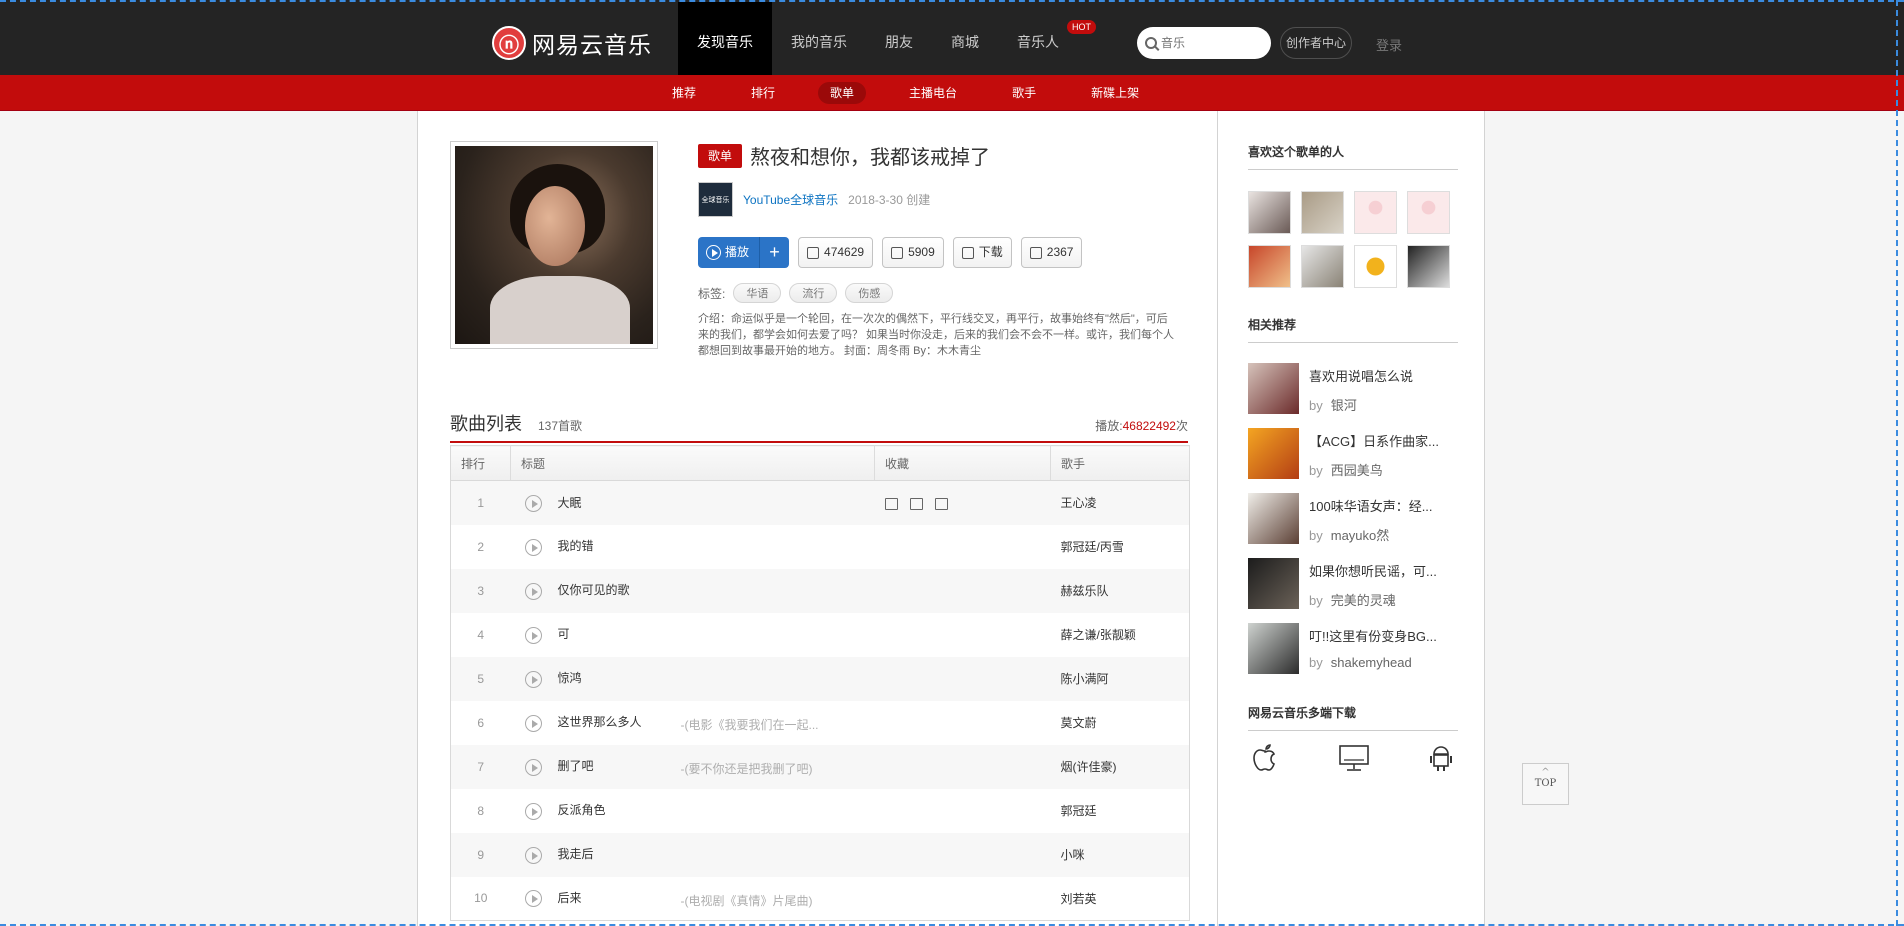 This screenshot has height=926, width=1904. Describe the element at coordinates (1353, 518) in the screenshot. I see `related-item: 100味华语女声：经... by mayuko然` at that location.